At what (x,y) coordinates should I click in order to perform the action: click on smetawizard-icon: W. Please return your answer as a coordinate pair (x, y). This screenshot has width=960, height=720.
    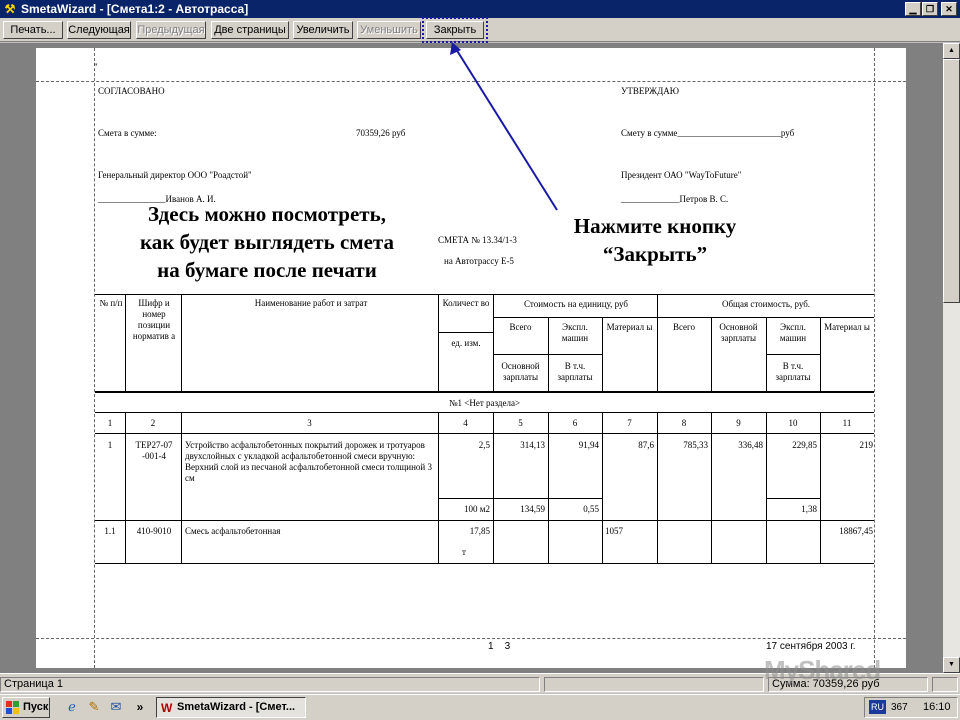
    Looking at the image, I should click on (167, 708).